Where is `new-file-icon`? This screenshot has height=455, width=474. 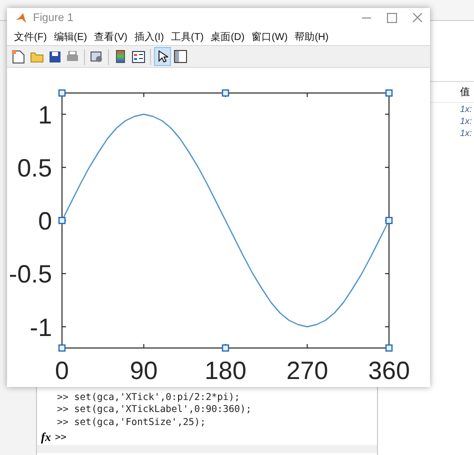 new-file-icon is located at coordinates (18, 57).